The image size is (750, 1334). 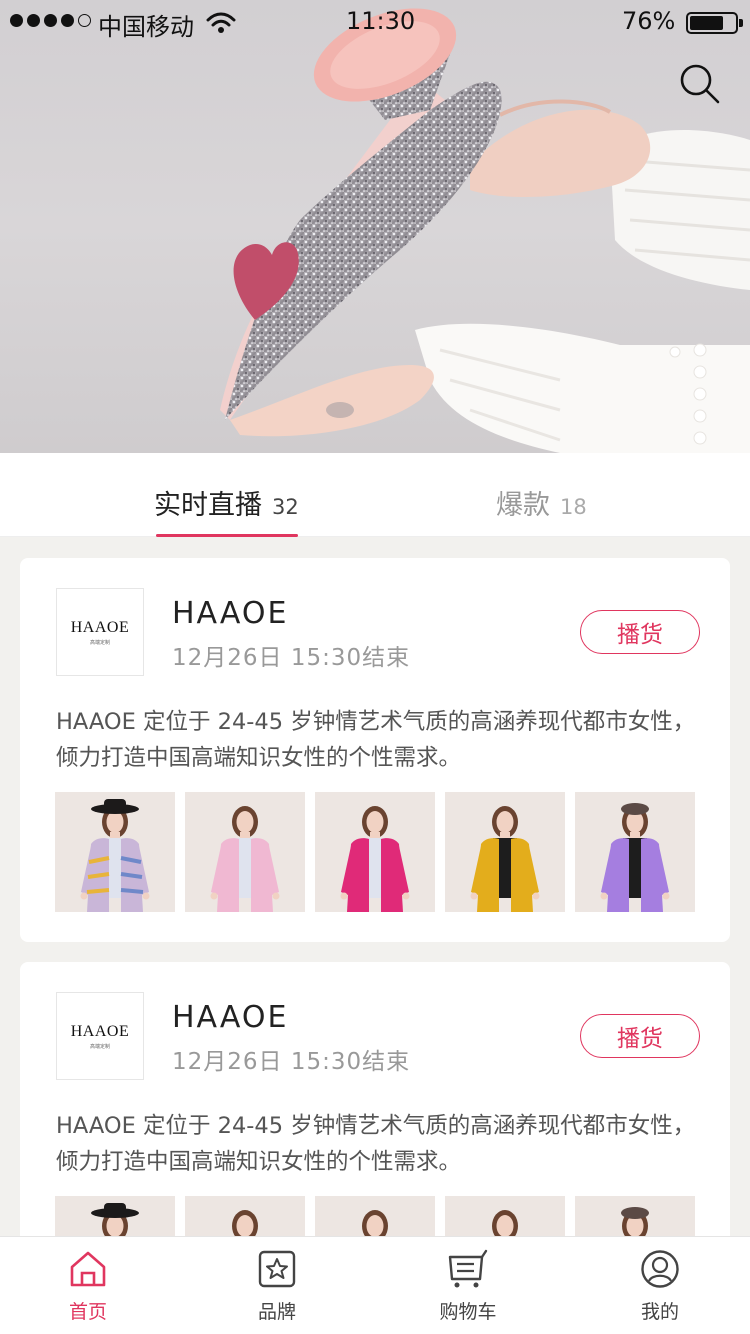 What do you see at coordinates (285, 507) in the screenshot?
I see `tab-live-count: 32` at bounding box center [285, 507].